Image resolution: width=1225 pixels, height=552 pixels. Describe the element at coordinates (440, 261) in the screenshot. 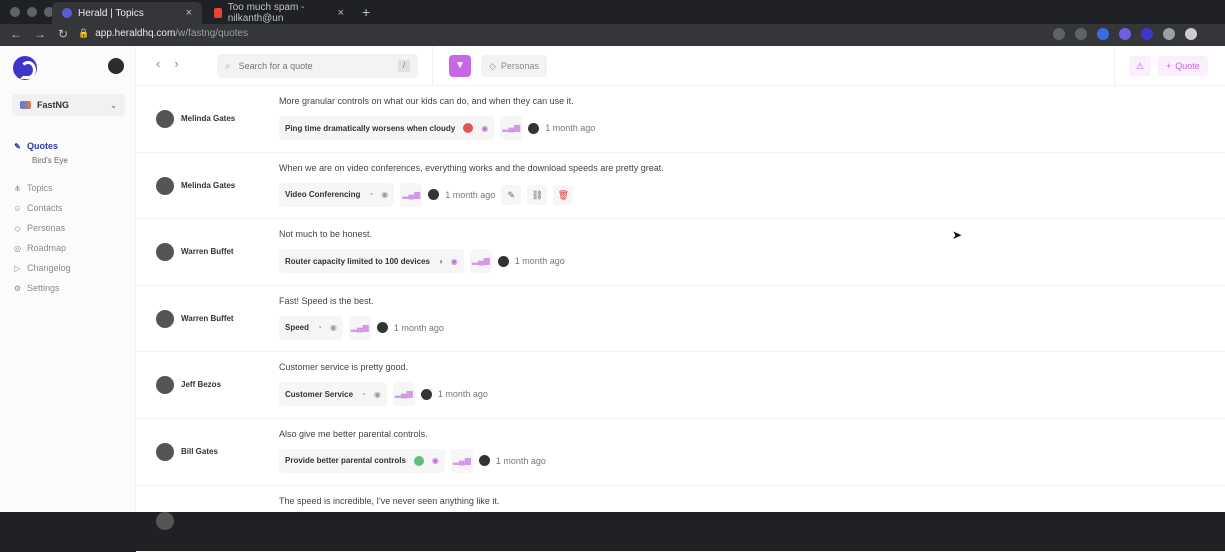

I see `pie-icon: ◑` at that location.